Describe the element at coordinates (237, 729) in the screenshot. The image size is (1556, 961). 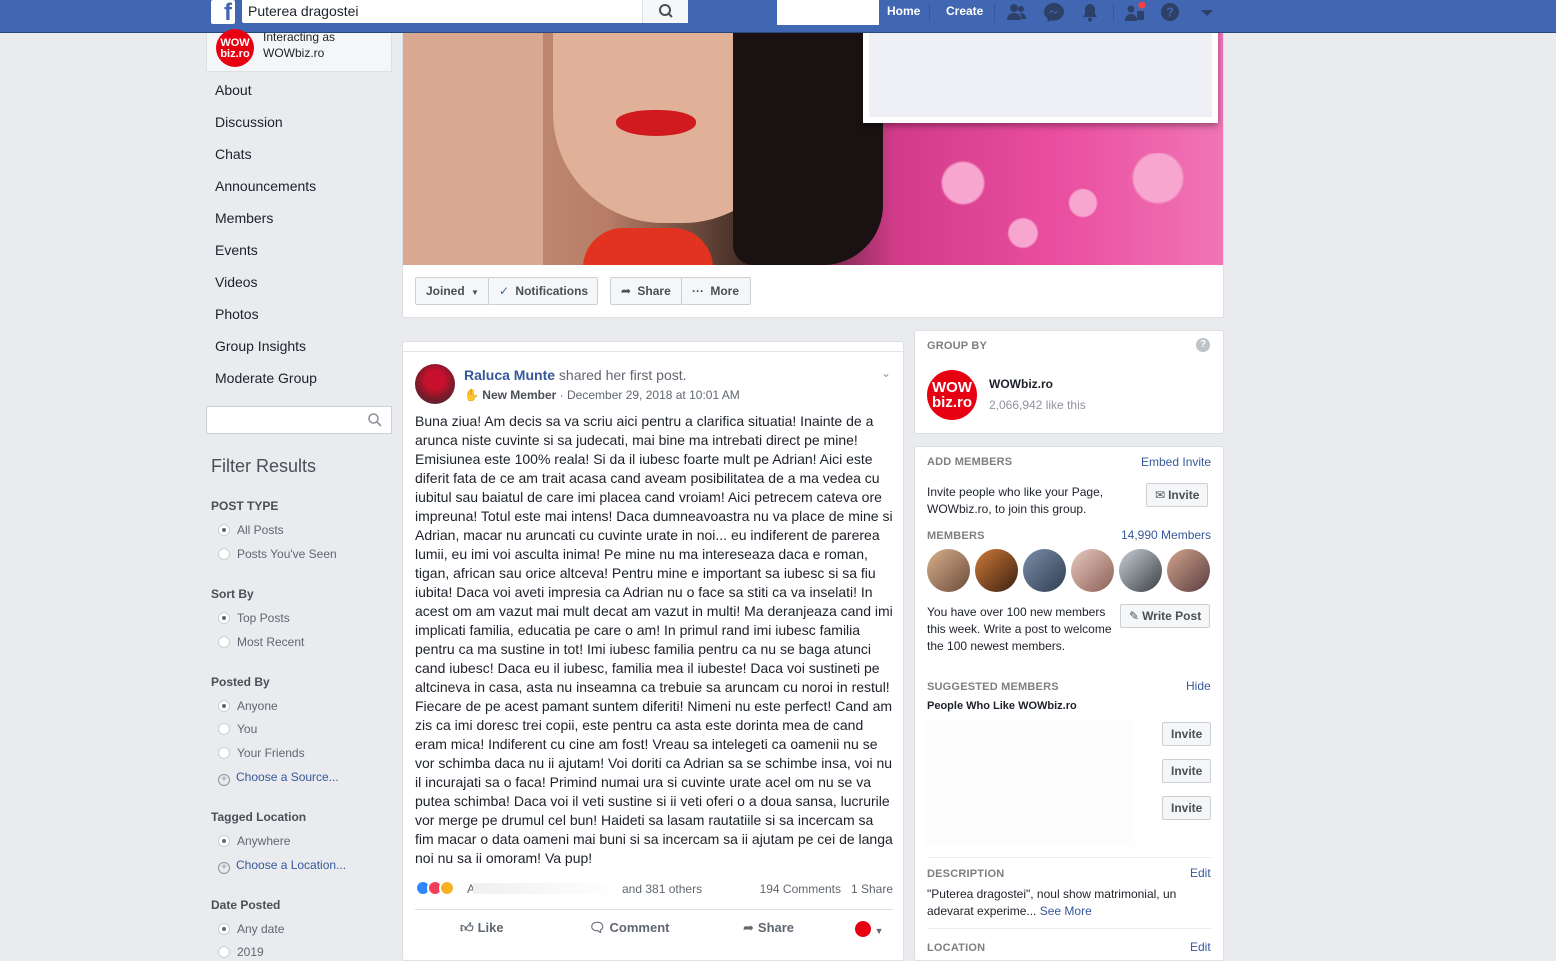
I see `filter-option-you: You` at that location.